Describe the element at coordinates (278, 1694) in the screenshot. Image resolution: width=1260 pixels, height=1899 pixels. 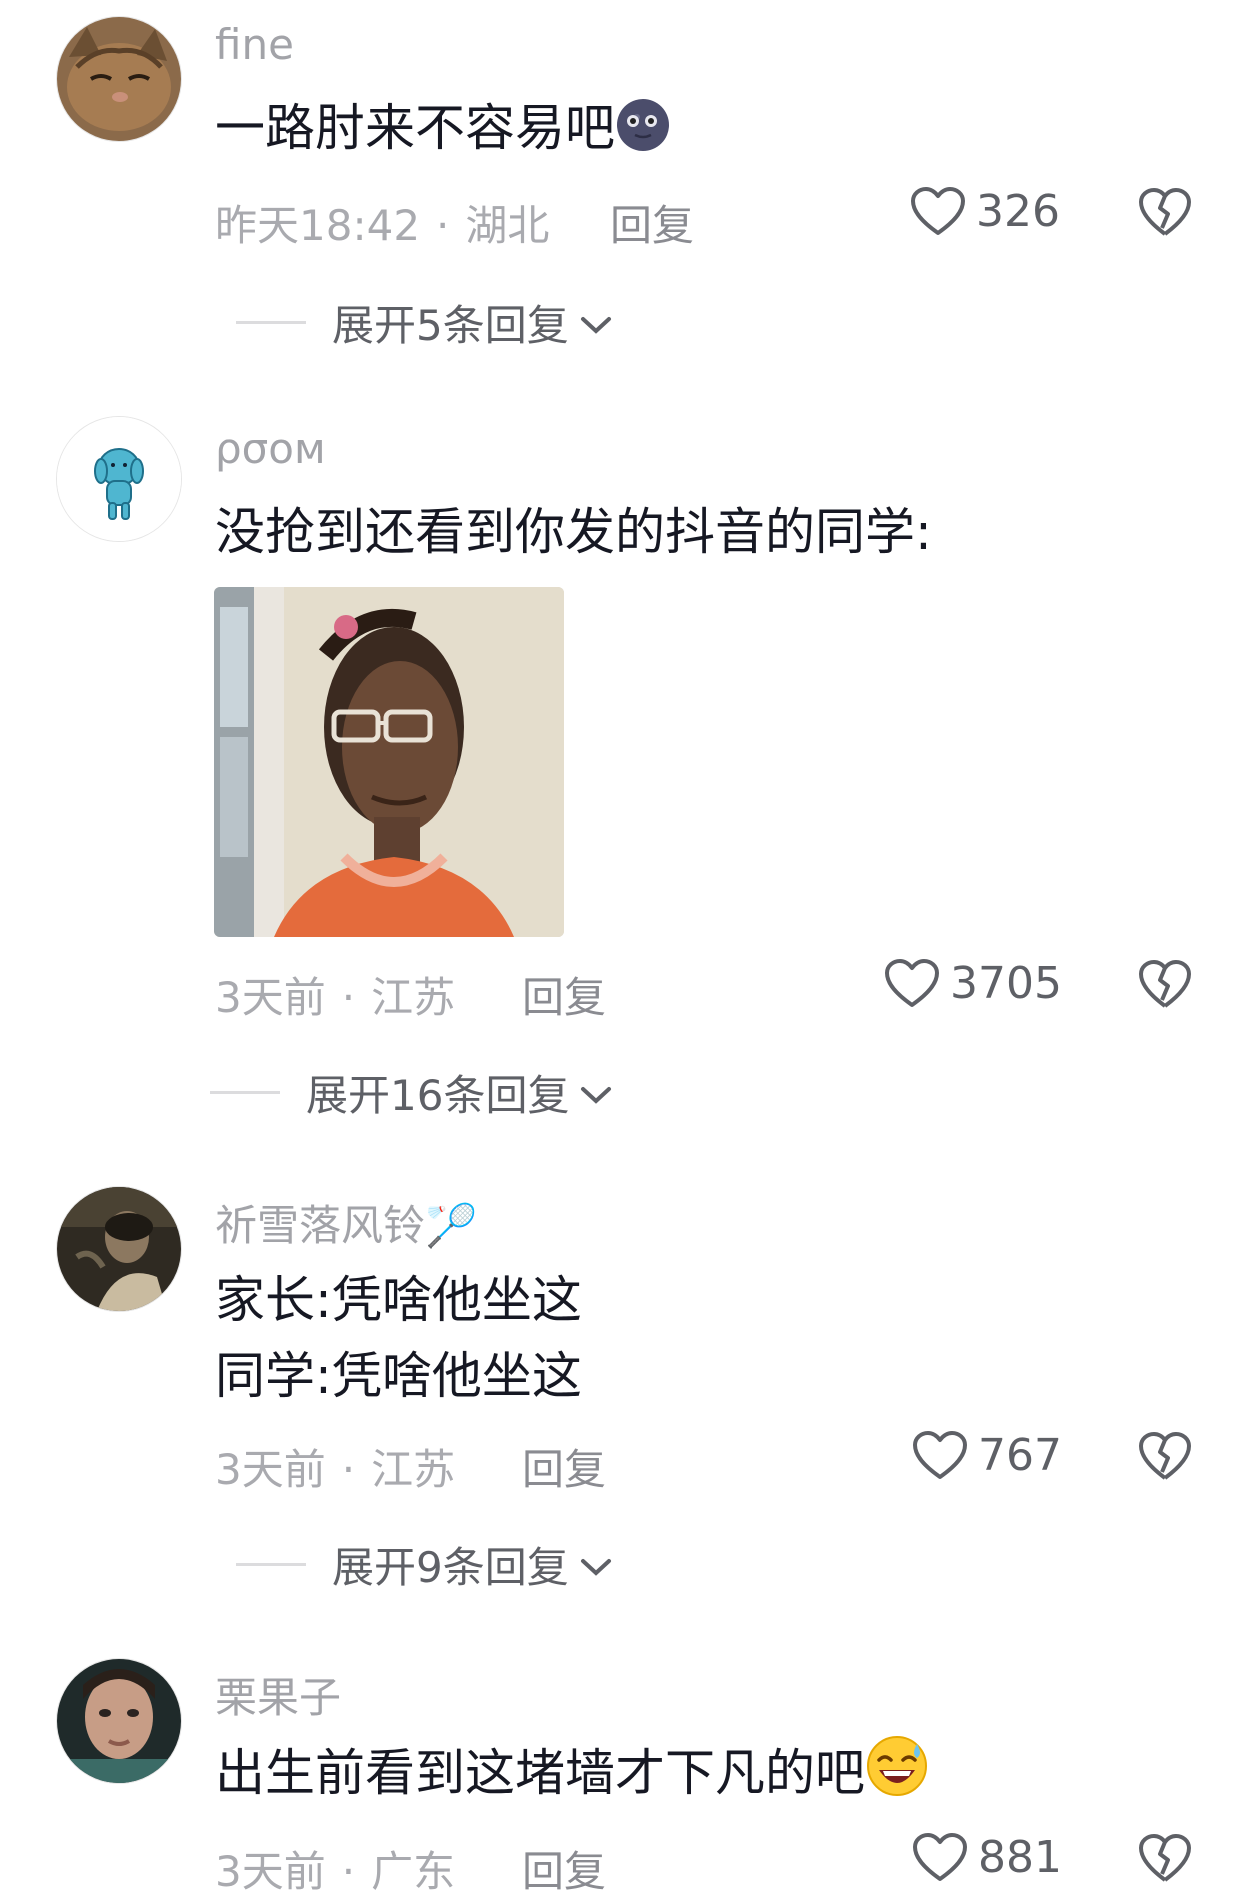
I see `username: 栗果子` at that location.